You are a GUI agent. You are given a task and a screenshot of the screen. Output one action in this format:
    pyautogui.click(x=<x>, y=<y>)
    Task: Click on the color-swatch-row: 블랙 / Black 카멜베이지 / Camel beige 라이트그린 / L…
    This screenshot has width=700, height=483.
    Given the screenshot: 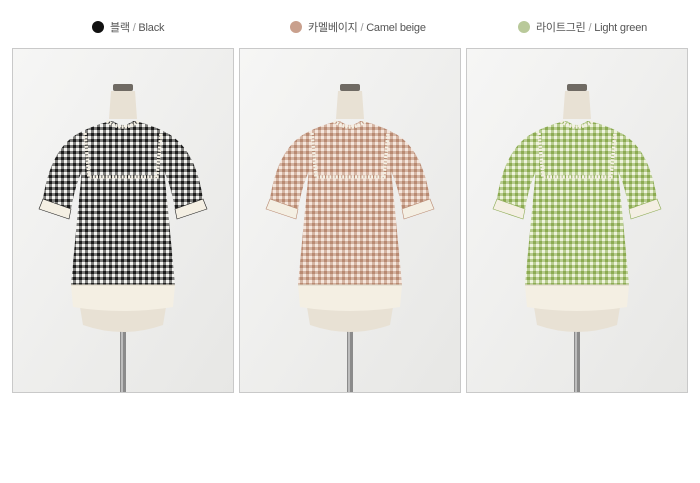 What is the action you would take?
    pyautogui.click(x=350, y=27)
    